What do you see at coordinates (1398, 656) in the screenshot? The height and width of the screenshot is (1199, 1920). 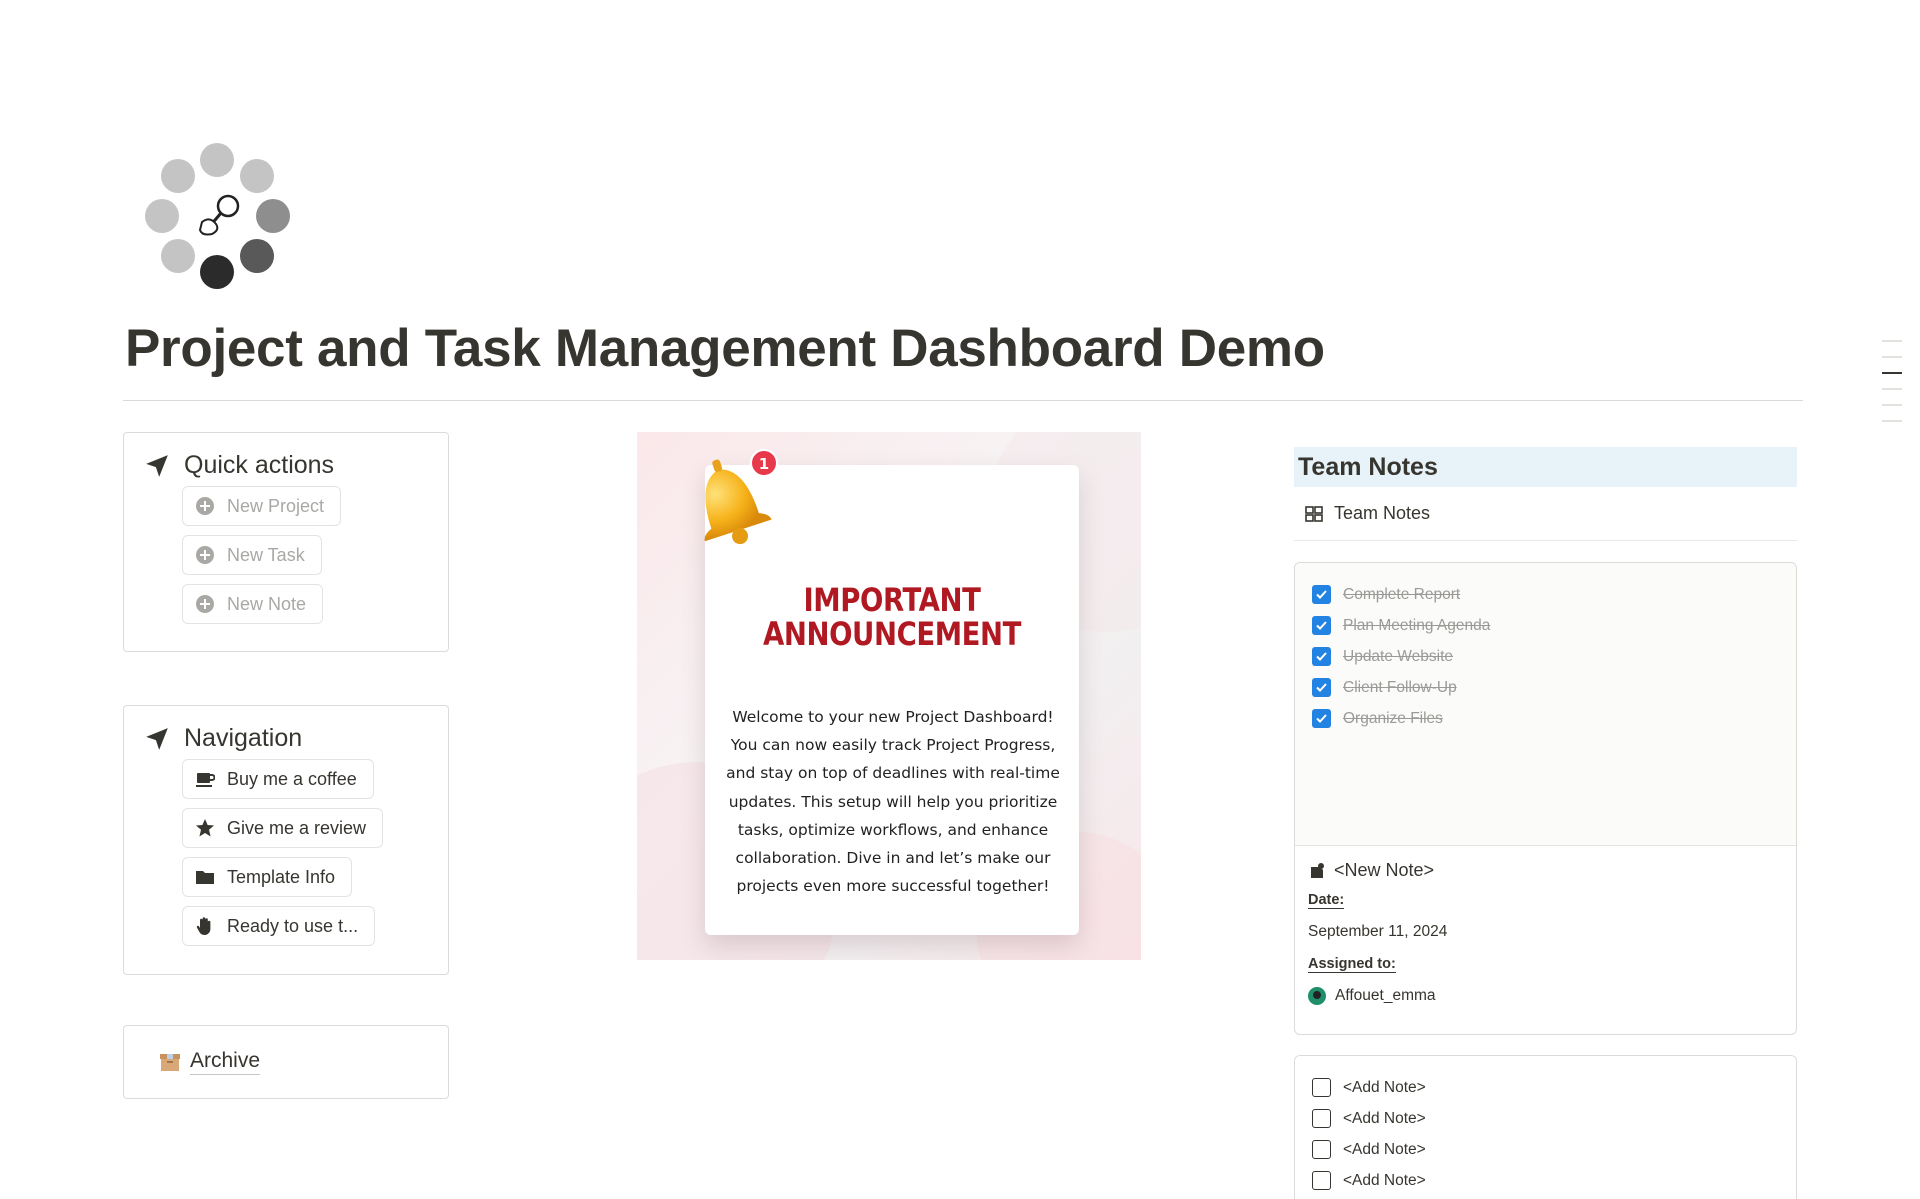 I see `todo-text: Update Website` at bounding box center [1398, 656].